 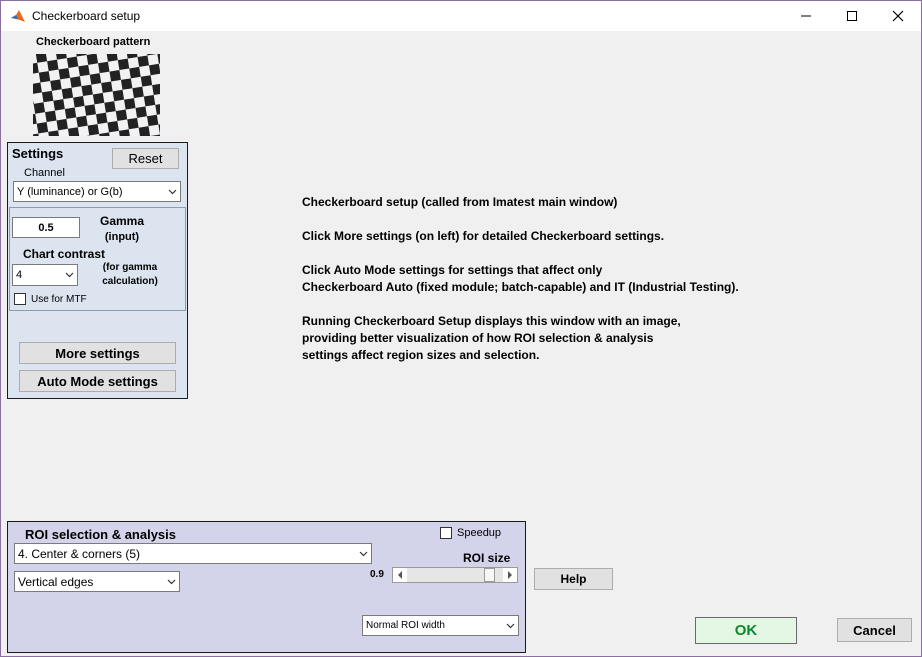 What do you see at coordinates (479, 533) in the screenshot?
I see `speedup-label: Speedup` at bounding box center [479, 533].